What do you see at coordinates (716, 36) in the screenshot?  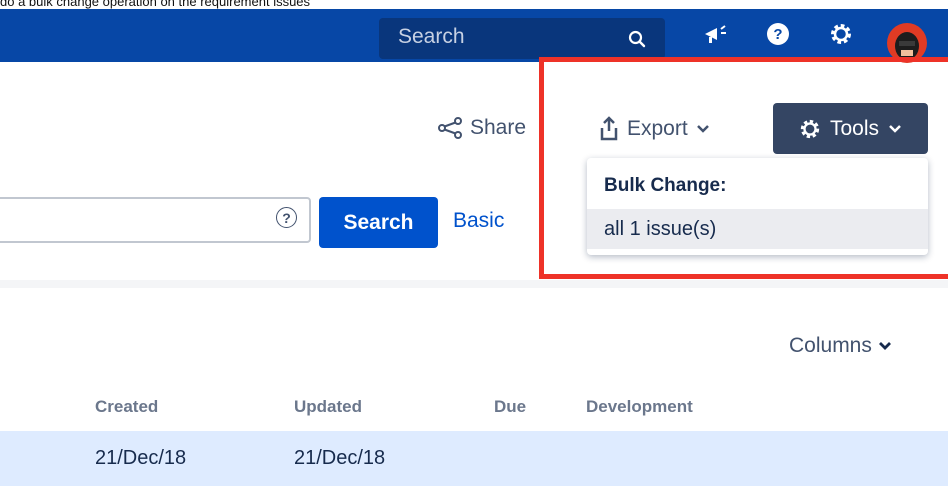 I see `megaphone-icon` at bounding box center [716, 36].